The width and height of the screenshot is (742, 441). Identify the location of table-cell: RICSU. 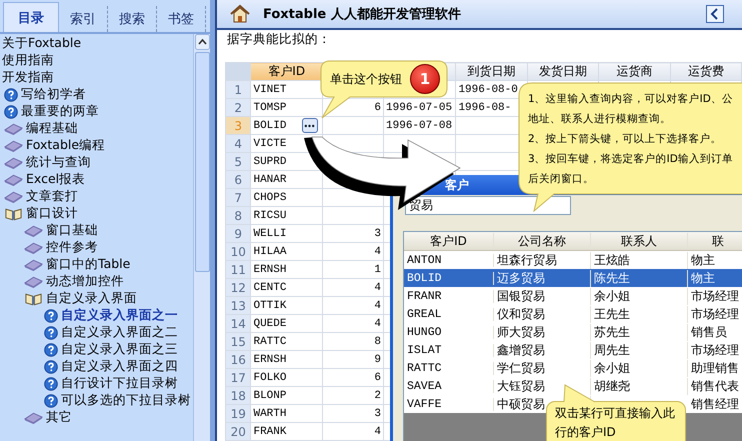
(269, 216).